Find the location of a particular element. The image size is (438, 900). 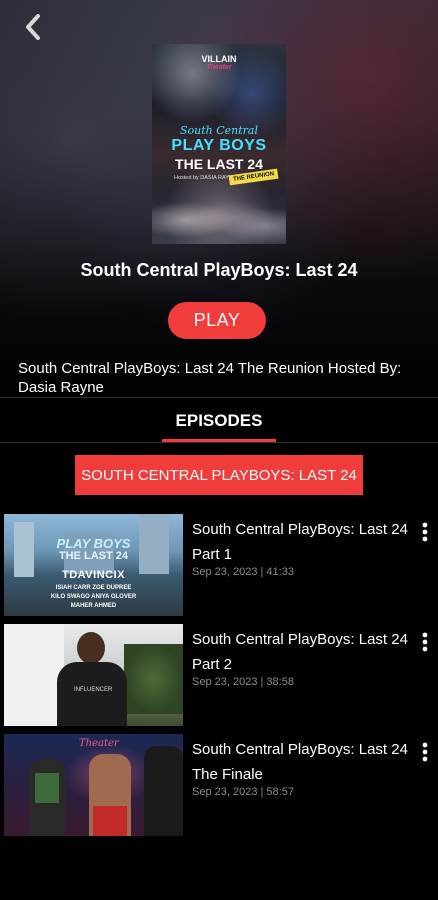

tab-divider-top is located at coordinates (219, 397).